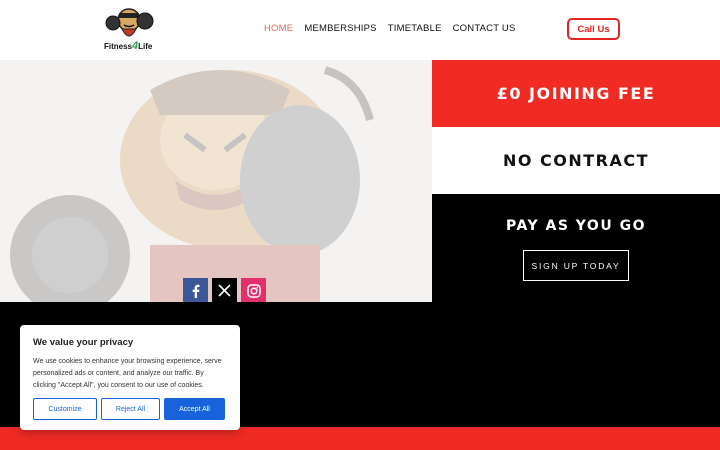 The height and width of the screenshot is (450, 720). What do you see at coordinates (576, 93) in the screenshot?
I see `joining-fee-panel: £0 JOINING FEE` at bounding box center [576, 93].